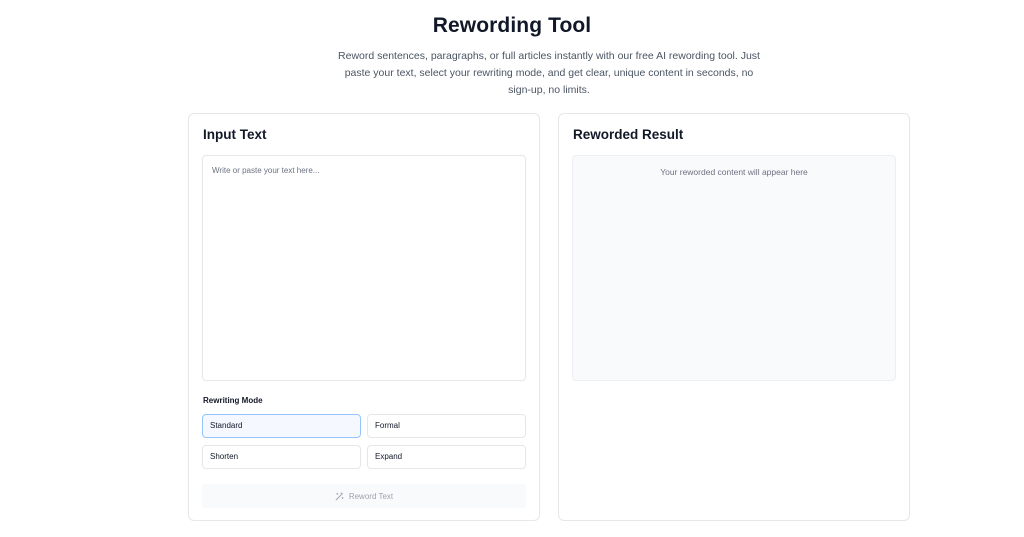 The height and width of the screenshot is (537, 1024). What do you see at coordinates (446, 426) in the screenshot?
I see `mode-formal-button: Formal` at bounding box center [446, 426].